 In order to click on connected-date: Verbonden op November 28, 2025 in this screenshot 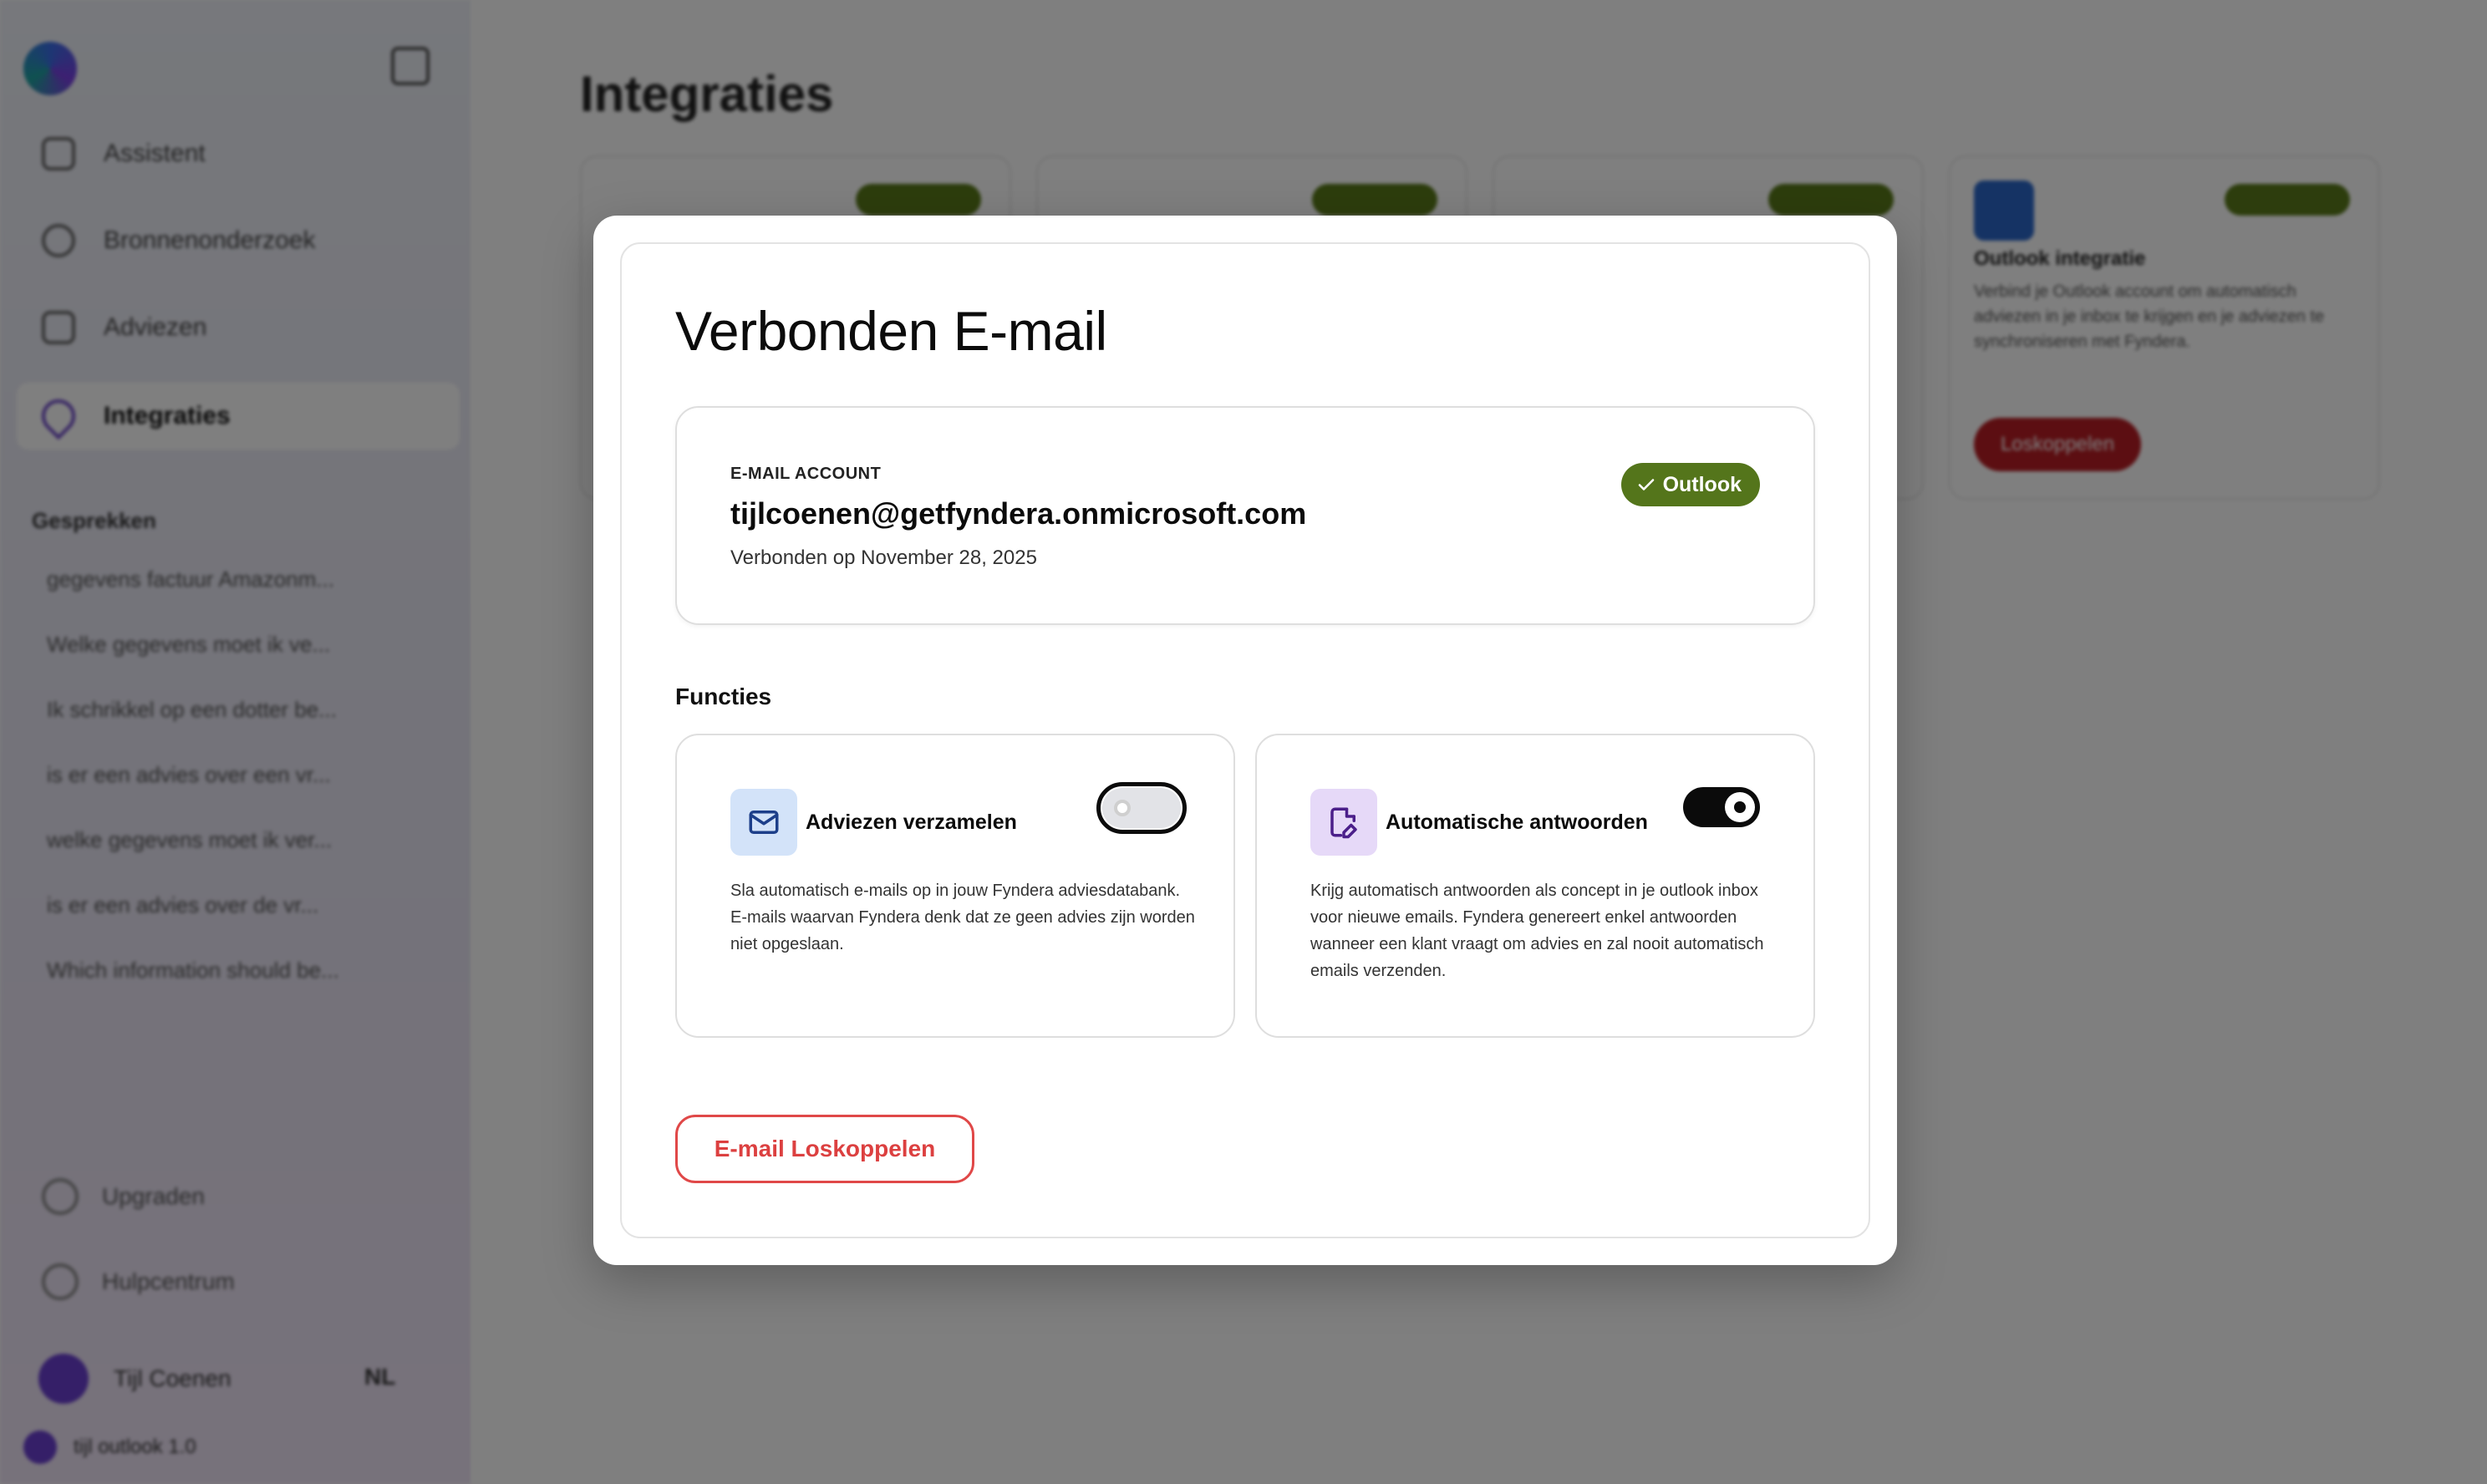, I will do `click(884, 557)`.